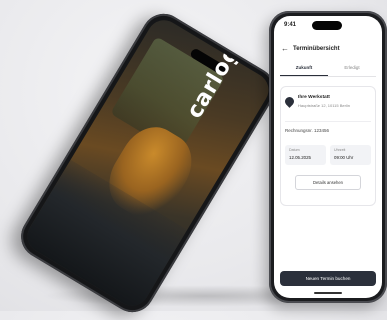 The height and width of the screenshot is (320, 387). Describe the element at coordinates (327, 25) in the screenshot. I see `dynamic-island` at that location.